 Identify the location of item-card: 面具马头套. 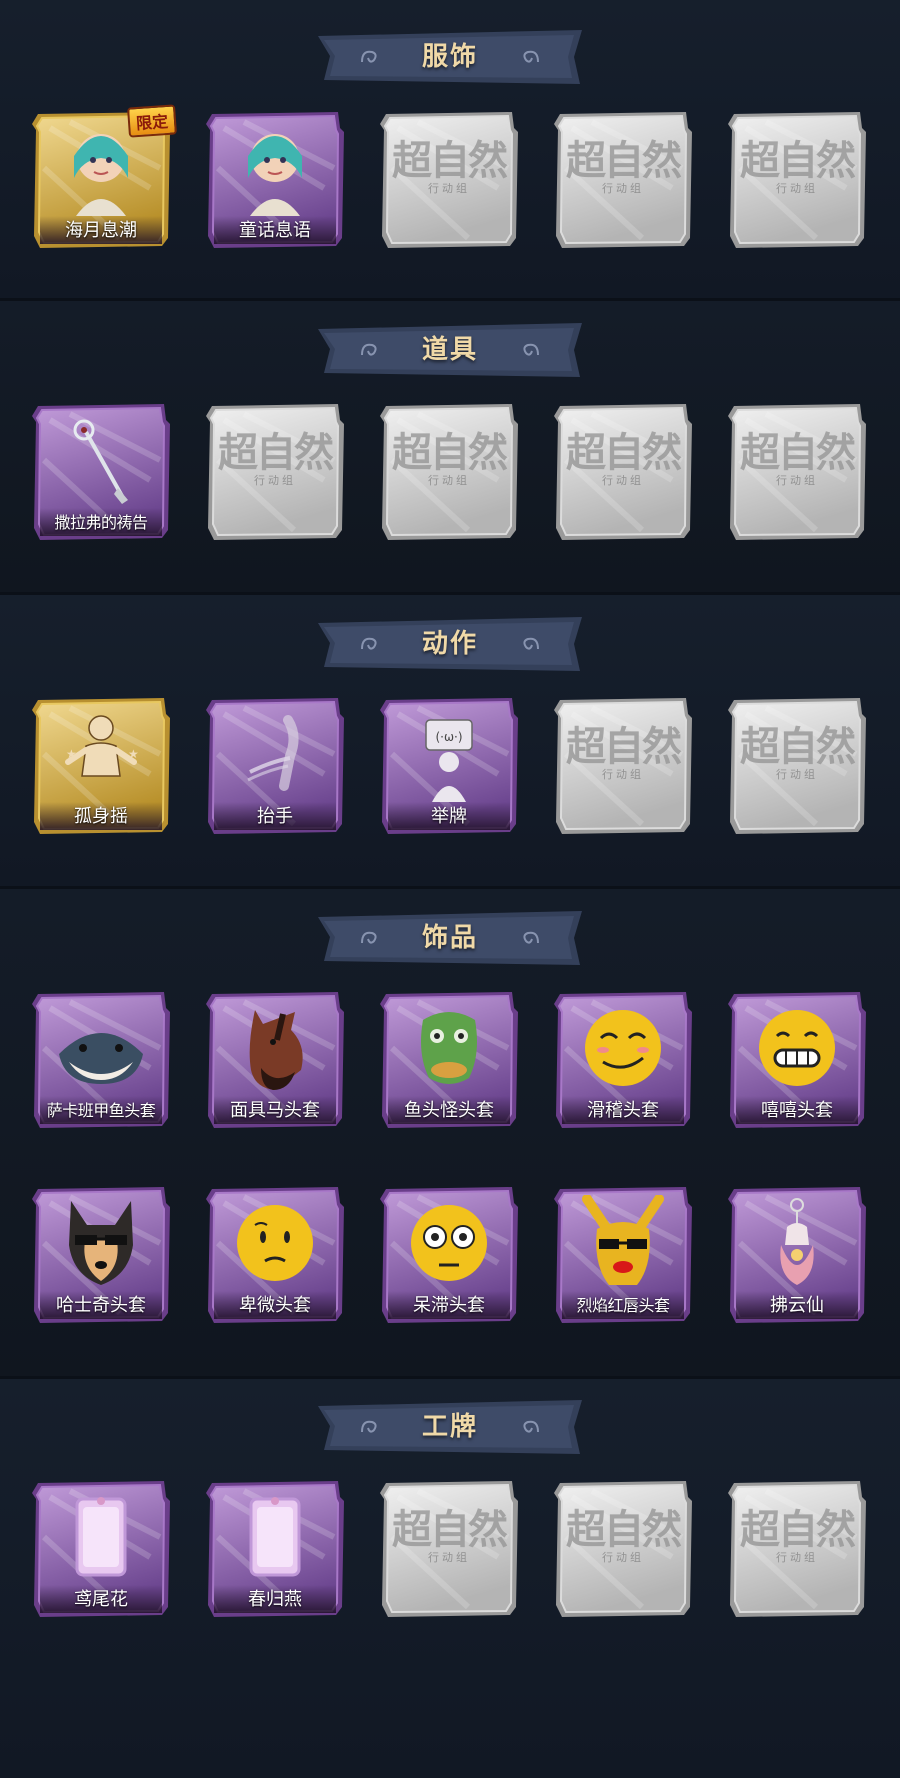
(275, 1060).